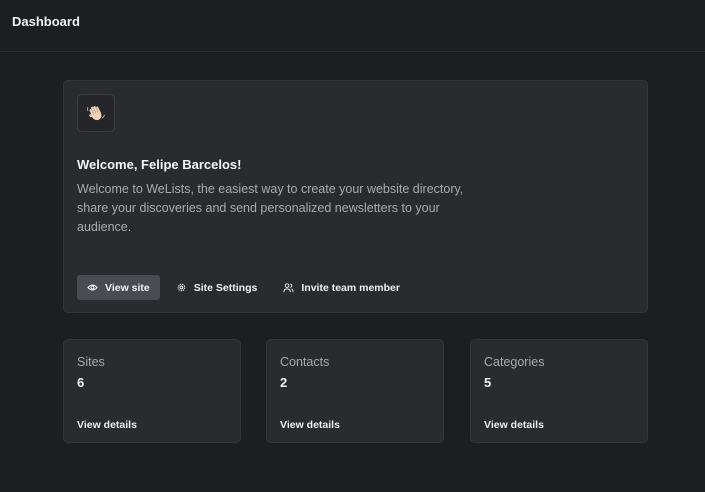 This screenshot has height=492, width=705. Describe the element at coordinates (288, 287) in the screenshot. I see `users-icon` at that location.